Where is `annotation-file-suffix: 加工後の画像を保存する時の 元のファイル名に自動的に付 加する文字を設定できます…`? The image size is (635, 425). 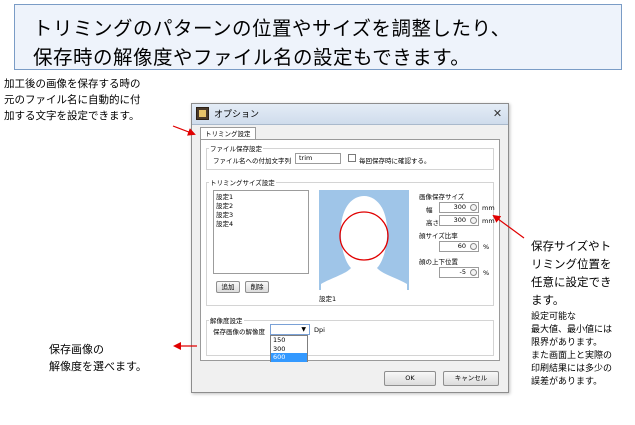 annotation-file-suffix: 加工後の画像を保存する時の 元のファイル名に自動的に付 加する文字を設定できます… is located at coordinates (72, 100).